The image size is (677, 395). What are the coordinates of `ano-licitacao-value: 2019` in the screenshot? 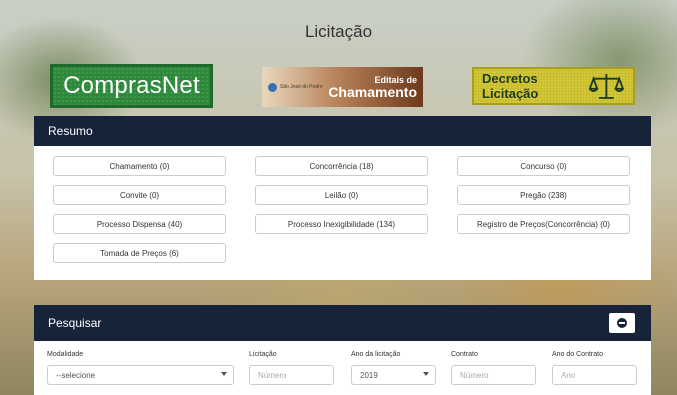 It's located at (369, 375).